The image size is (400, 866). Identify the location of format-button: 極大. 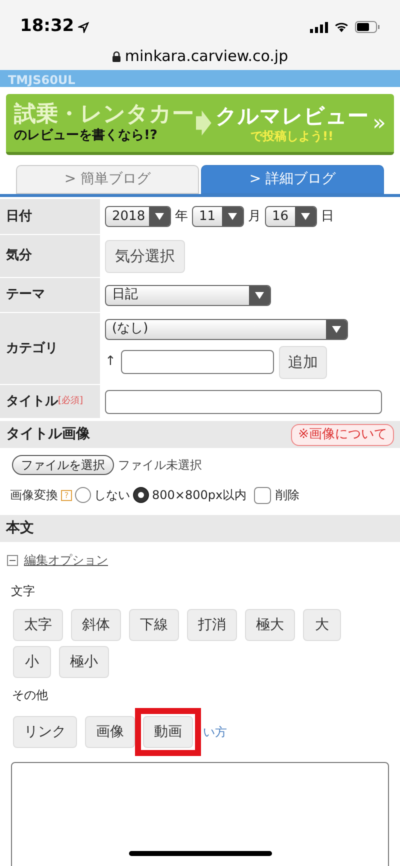
(270, 625).